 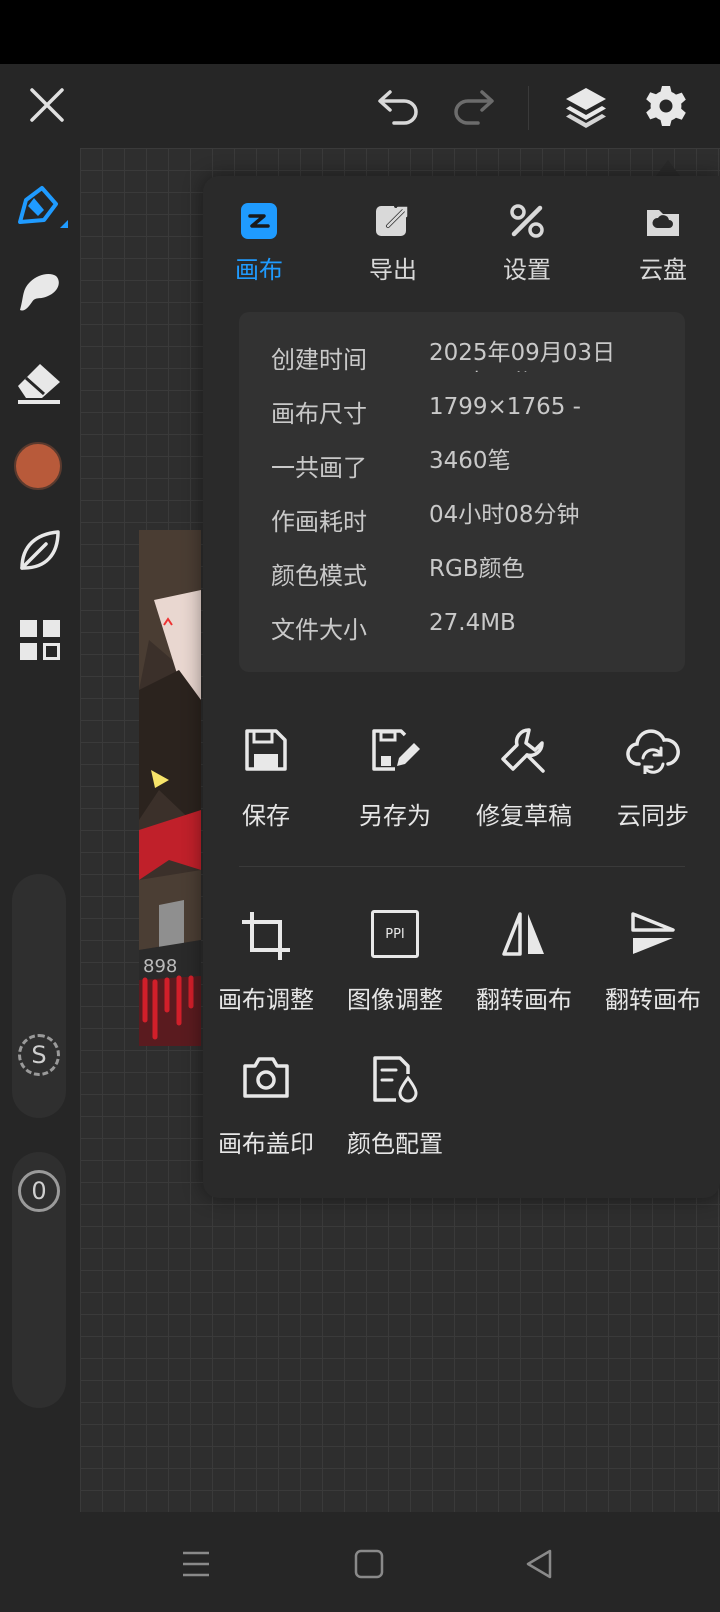 What do you see at coordinates (40, 640) in the screenshot?
I see `grid-icon` at bounding box center [40, 640].